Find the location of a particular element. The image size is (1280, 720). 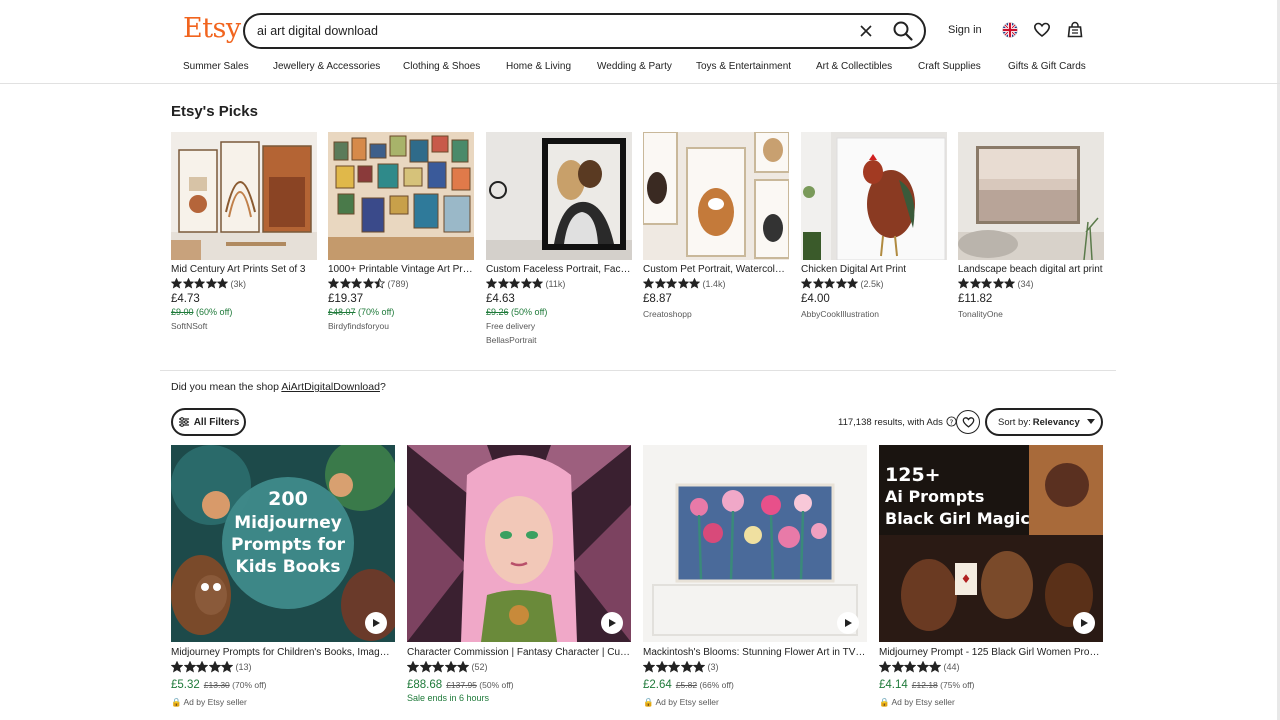

pick-image-chicken is located at coordinates (874, 196).